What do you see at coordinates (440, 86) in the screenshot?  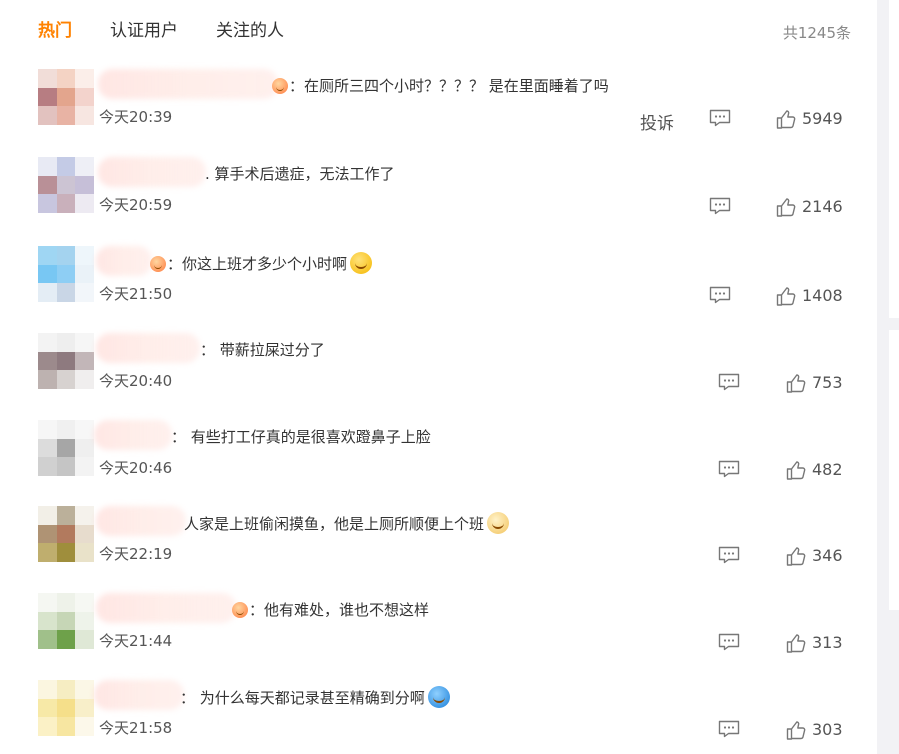 I see `comment-text: ：在厕所三四个小时？？？？ 是在里面睡着了吗` at bounding box center [440, 86].